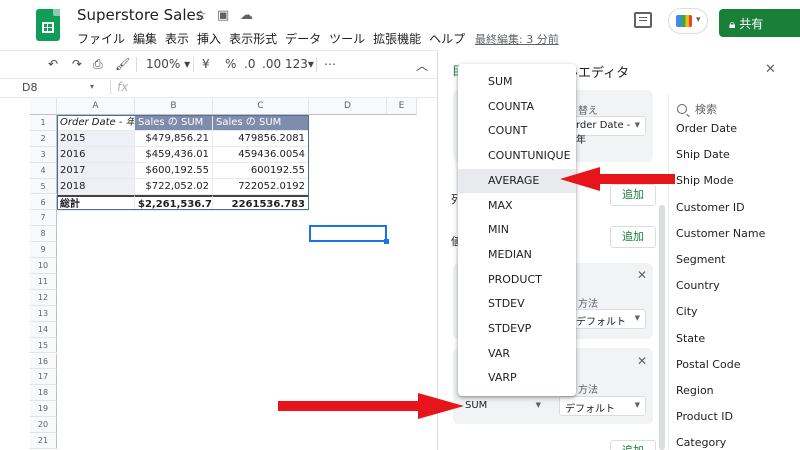 Image resolution: width=800 pixels, height=450 pixels. I want to click on field-item: Customer Name, so click(720, 233).